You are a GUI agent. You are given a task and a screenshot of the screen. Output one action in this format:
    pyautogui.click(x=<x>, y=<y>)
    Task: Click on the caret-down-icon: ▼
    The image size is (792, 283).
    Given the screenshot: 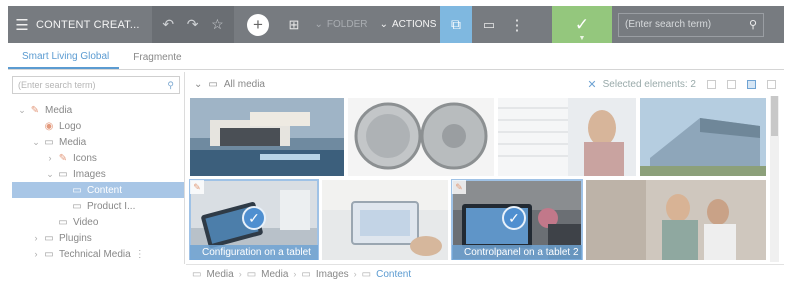 What is the action you would take?
    pyautogui.click(x=582, y=38)
    